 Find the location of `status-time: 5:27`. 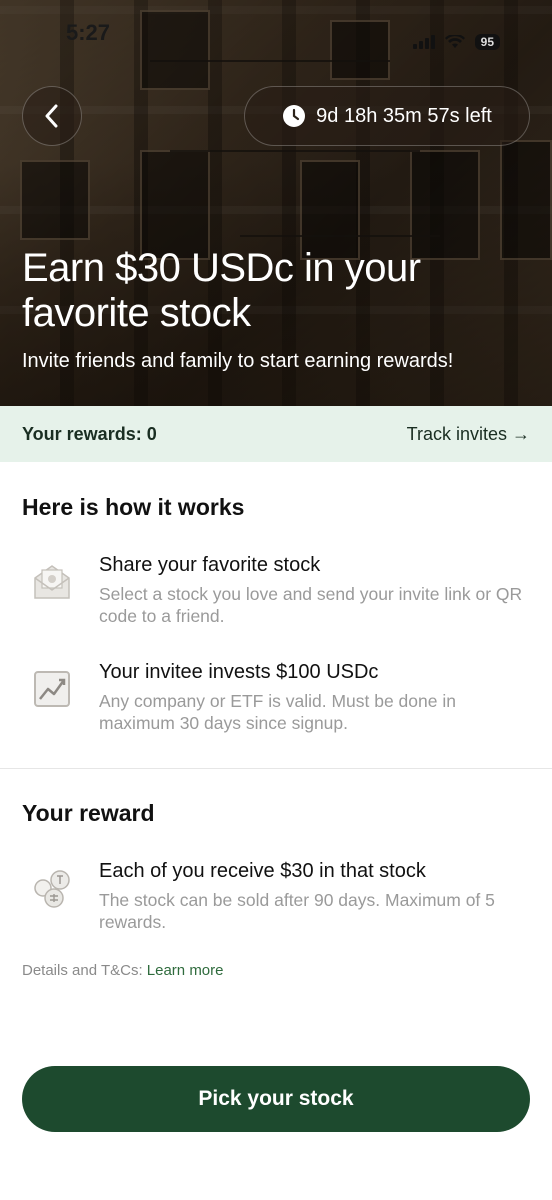

status-time: 5:27 is located at coordinates (88, 32).